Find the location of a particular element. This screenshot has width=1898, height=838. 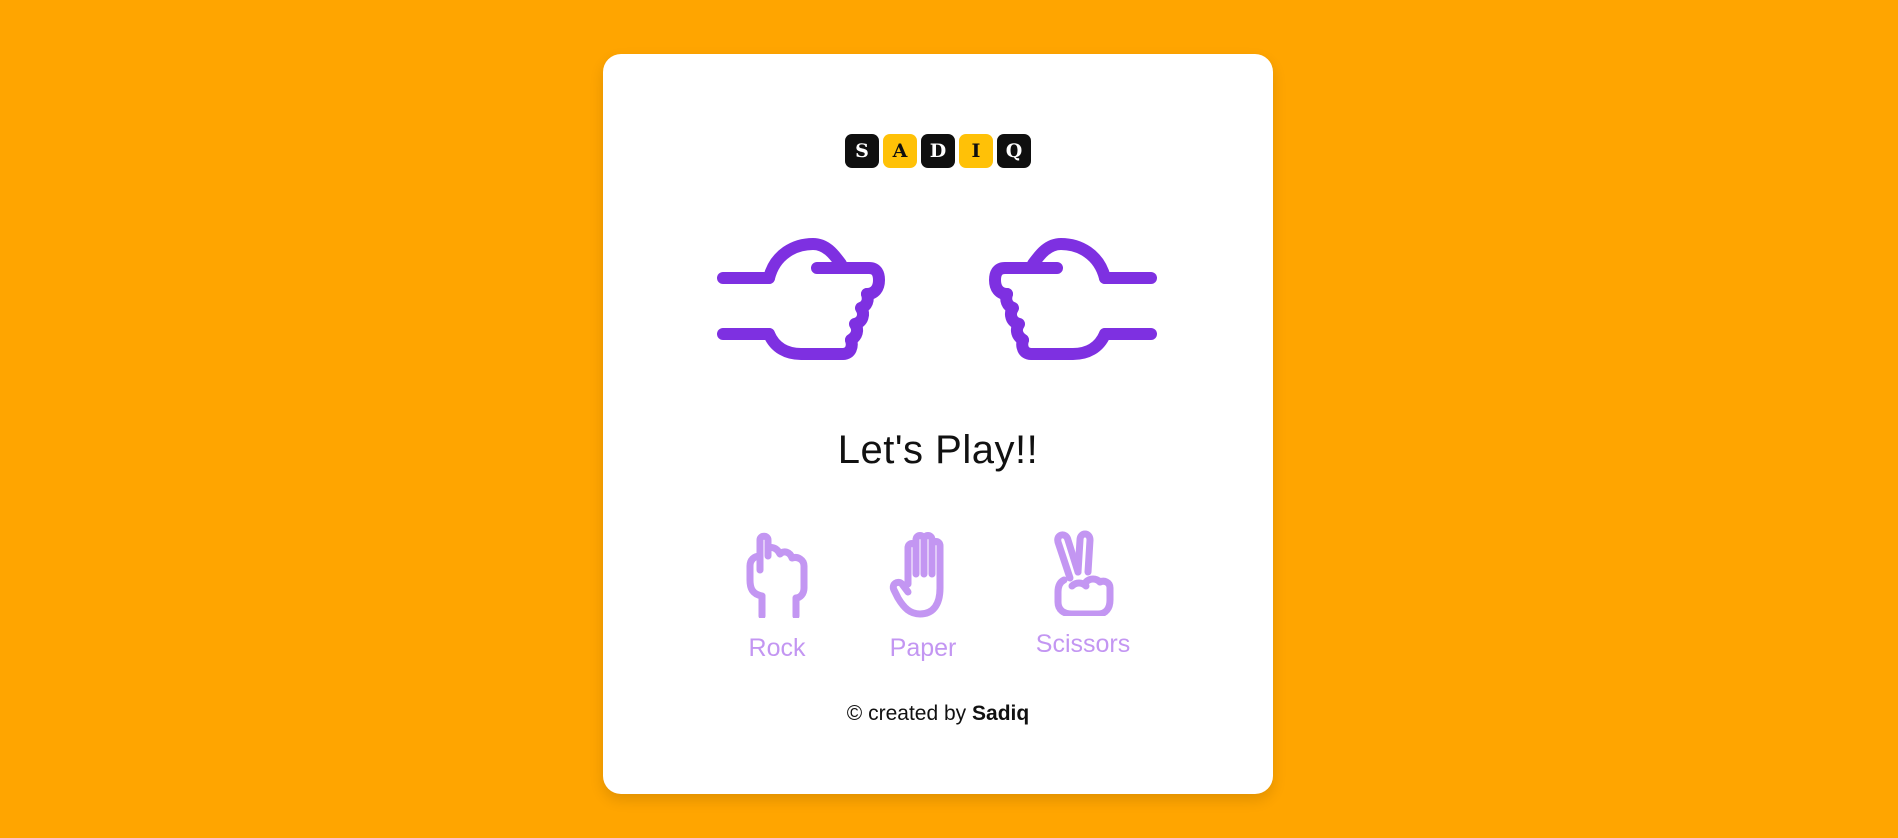

logo-tile: Q is located at coordinates (1014, 151).